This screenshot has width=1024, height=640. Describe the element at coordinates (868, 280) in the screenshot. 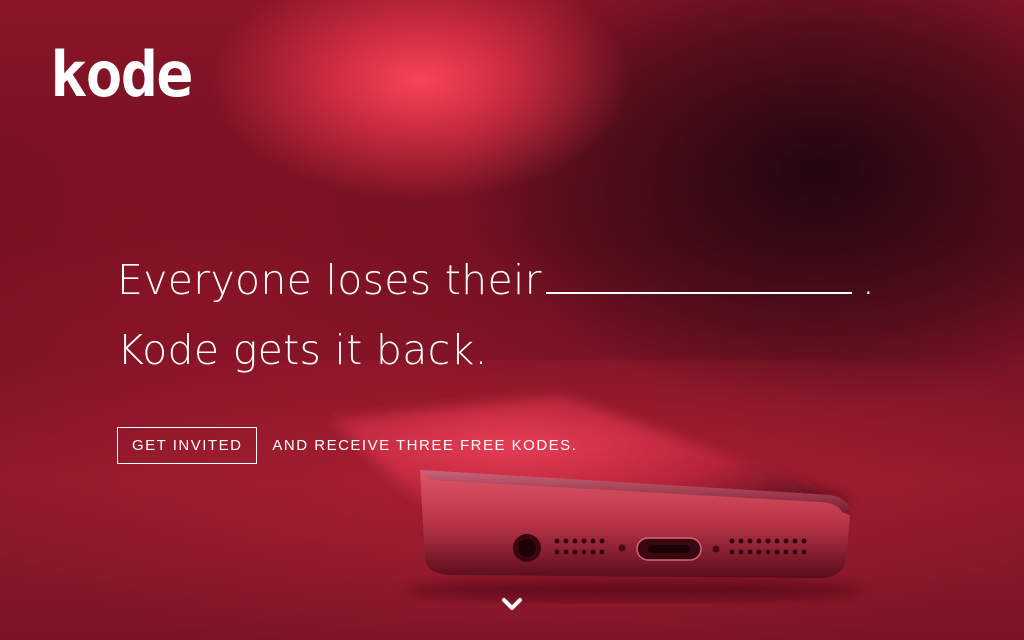

I see `headline-line-1-suffix: .` at that location.